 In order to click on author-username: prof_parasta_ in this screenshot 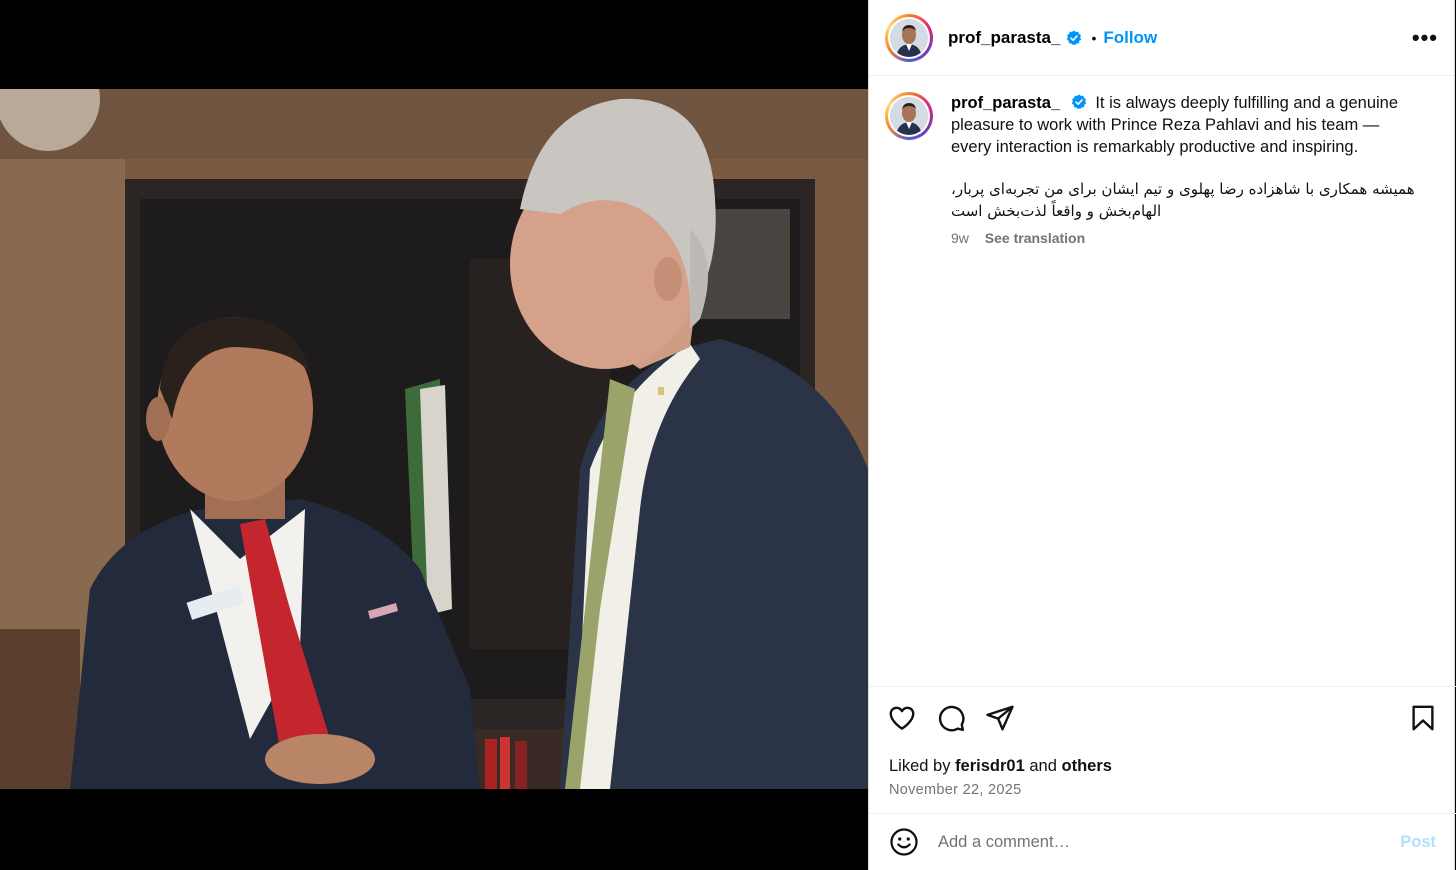, I will do `click(1004, 38)`.